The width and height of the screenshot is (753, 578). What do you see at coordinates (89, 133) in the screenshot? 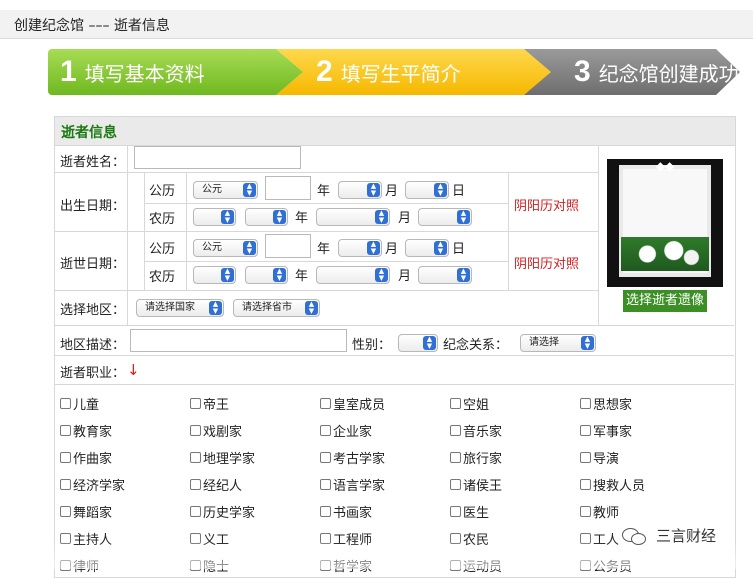
I see `section-title: 逝者信息` at bounding box center [89, 133].